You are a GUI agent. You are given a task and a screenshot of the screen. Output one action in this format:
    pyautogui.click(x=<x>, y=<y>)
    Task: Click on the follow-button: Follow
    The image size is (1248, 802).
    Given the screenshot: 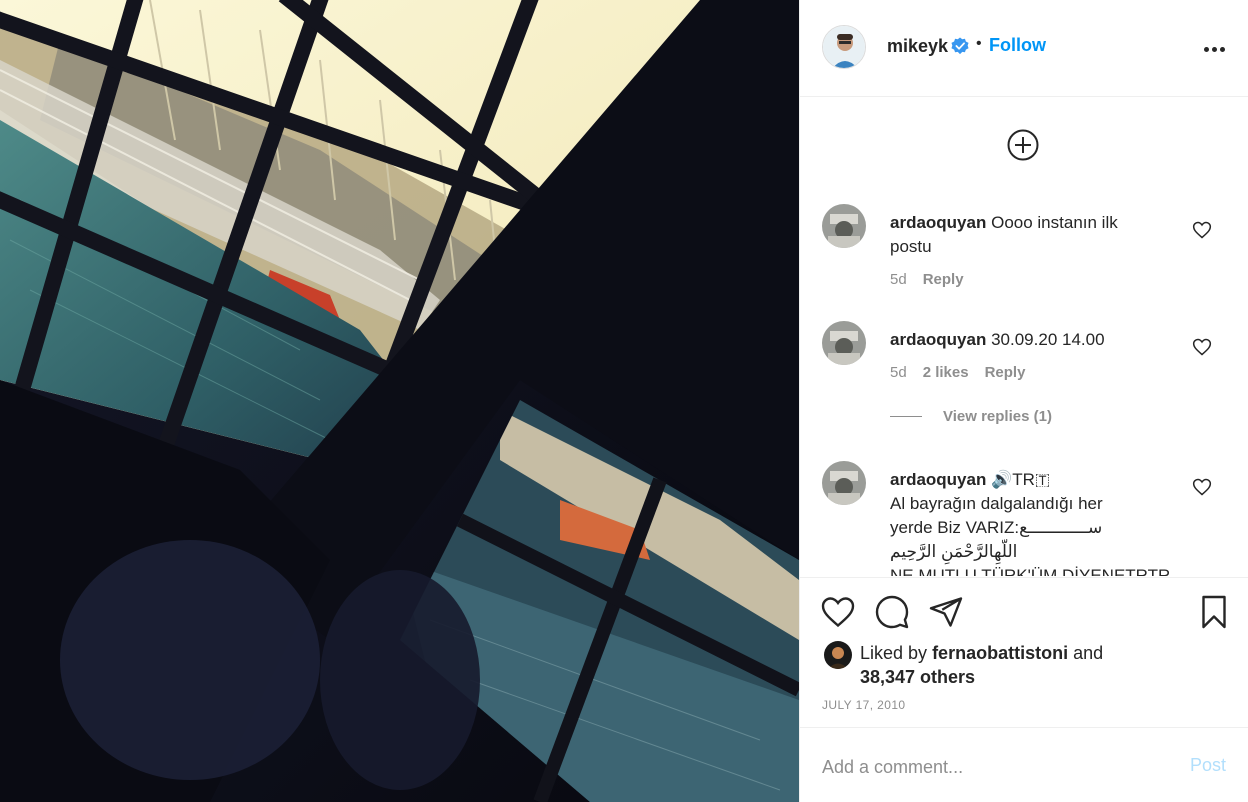 What is the action you would take?
    pyautogui.click(x=1017, y=45)
    